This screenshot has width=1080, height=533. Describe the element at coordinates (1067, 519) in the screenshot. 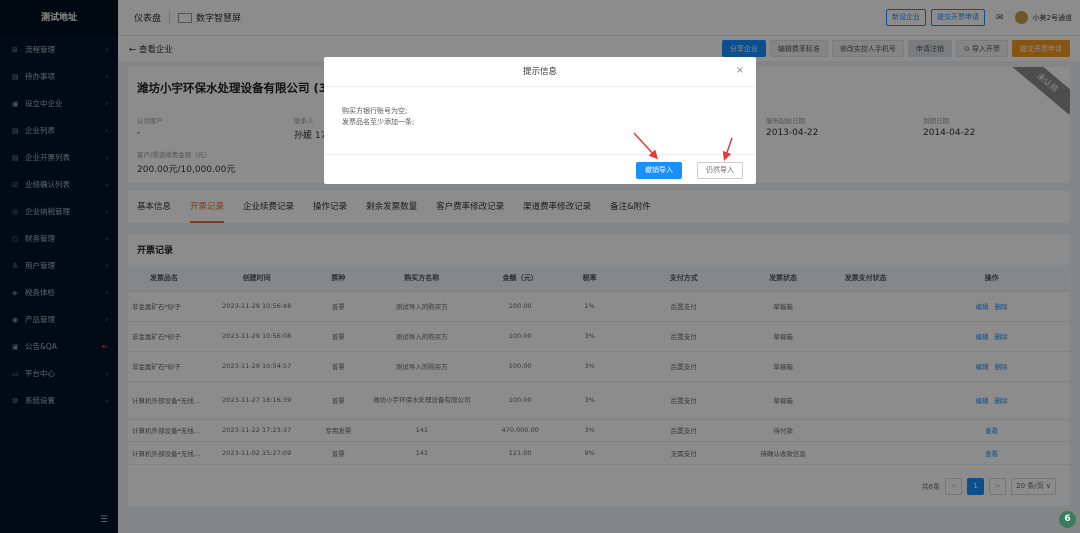

I see `page-number-badge: 6` at that location.